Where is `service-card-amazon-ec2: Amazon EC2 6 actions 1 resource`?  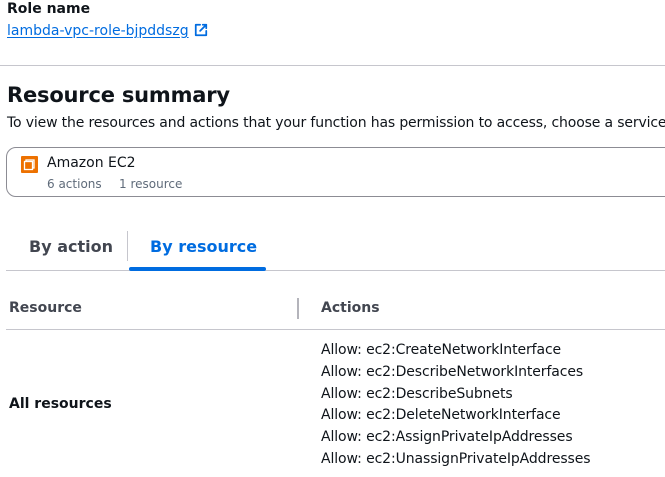 service-card-amazon-ec2: Amazon EC2 6 actions 1 resource is located at coordinates (335, 172).